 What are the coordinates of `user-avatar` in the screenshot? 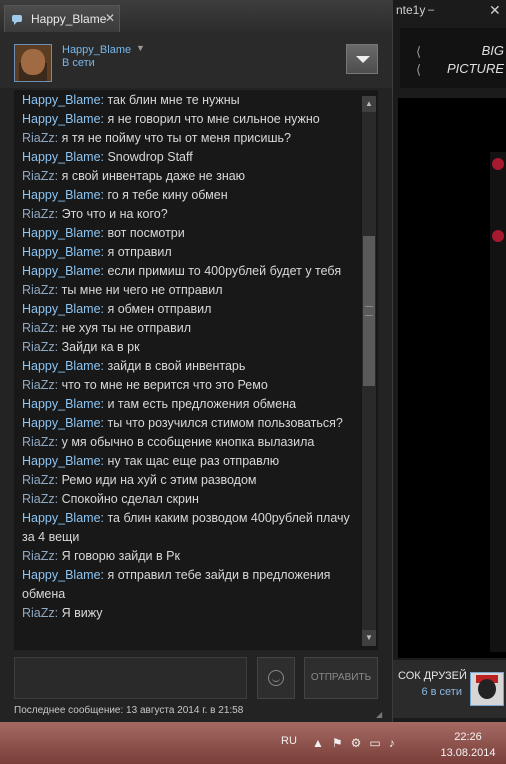 It's located at (487, 689).